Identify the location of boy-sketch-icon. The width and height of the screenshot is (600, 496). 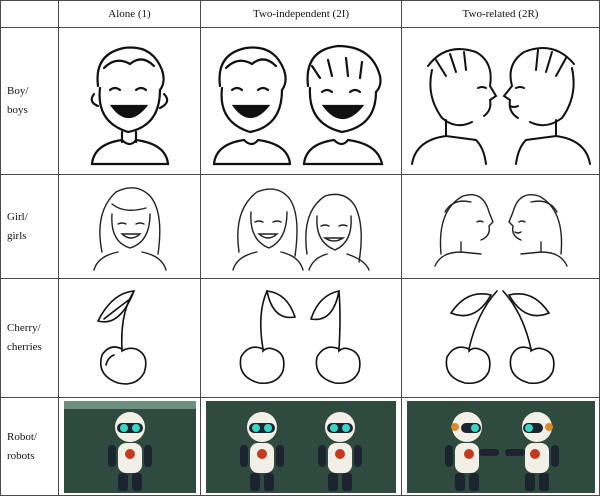
(129, 106).